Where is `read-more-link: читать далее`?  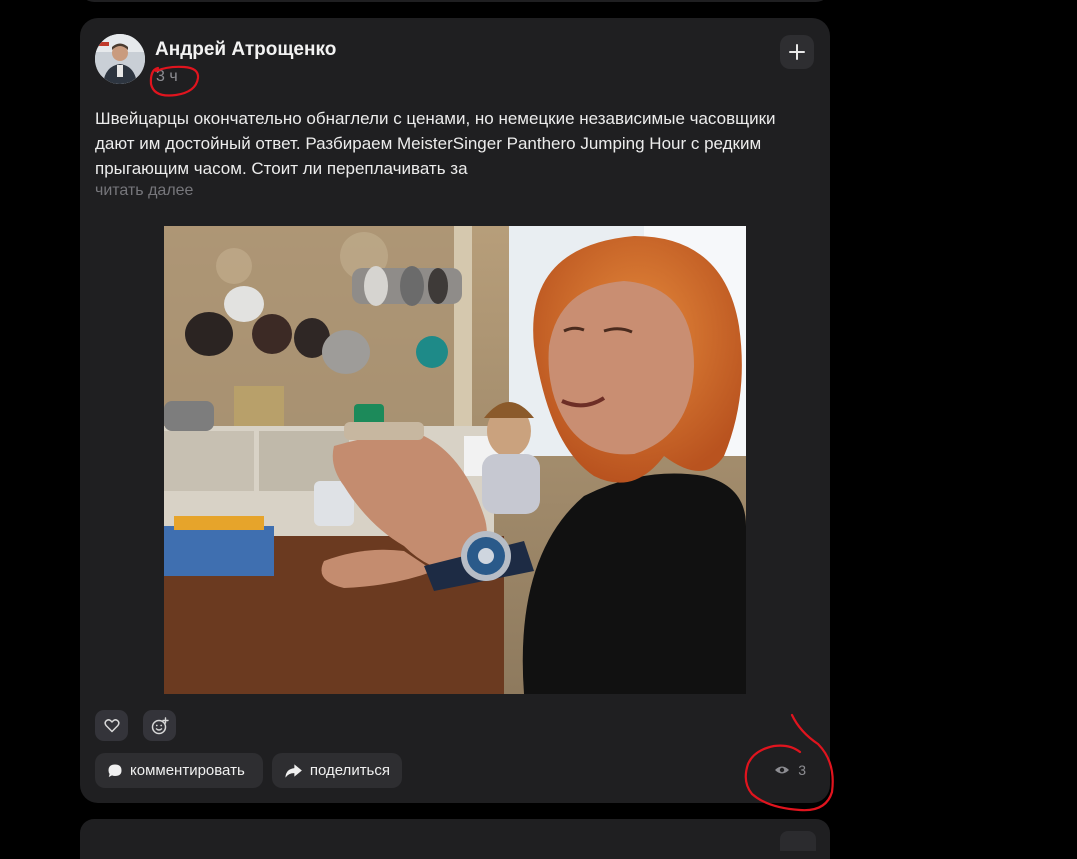
read-more-link: читать далее is located at coordinates (144, 191).